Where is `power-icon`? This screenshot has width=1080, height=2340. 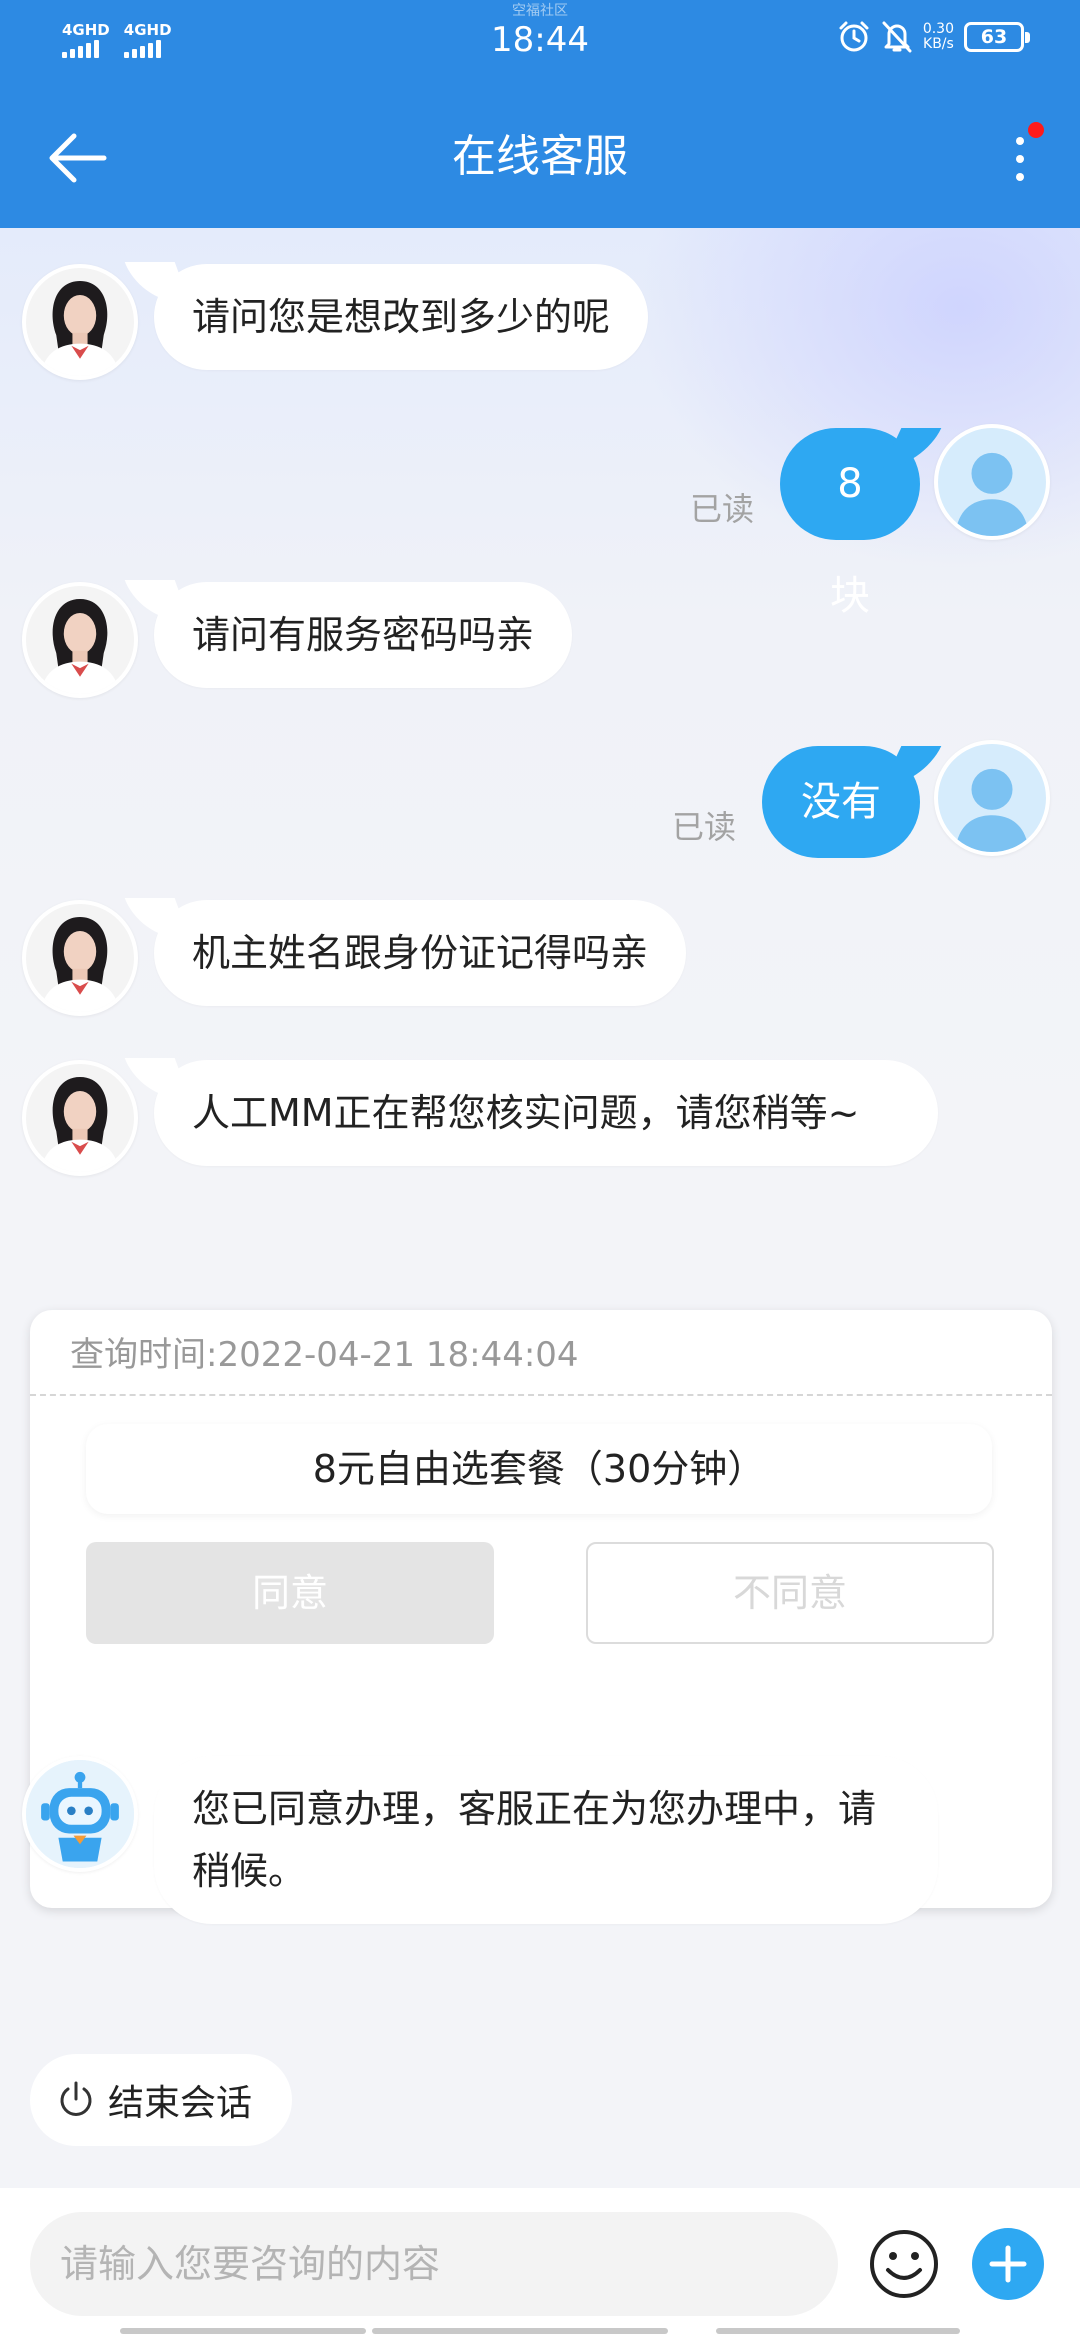
power-icon is located at coordinates (76, 2098).